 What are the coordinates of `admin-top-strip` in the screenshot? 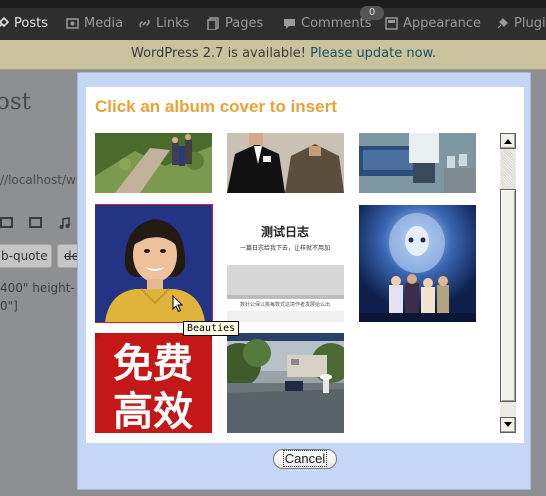 It's located at (273, 4).